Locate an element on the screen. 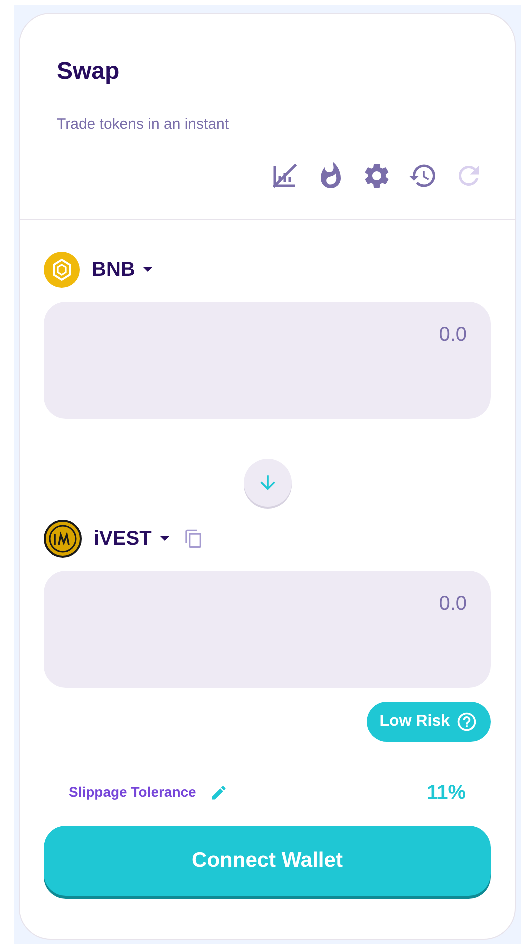  help-icon is located at coordinates (467, 721).